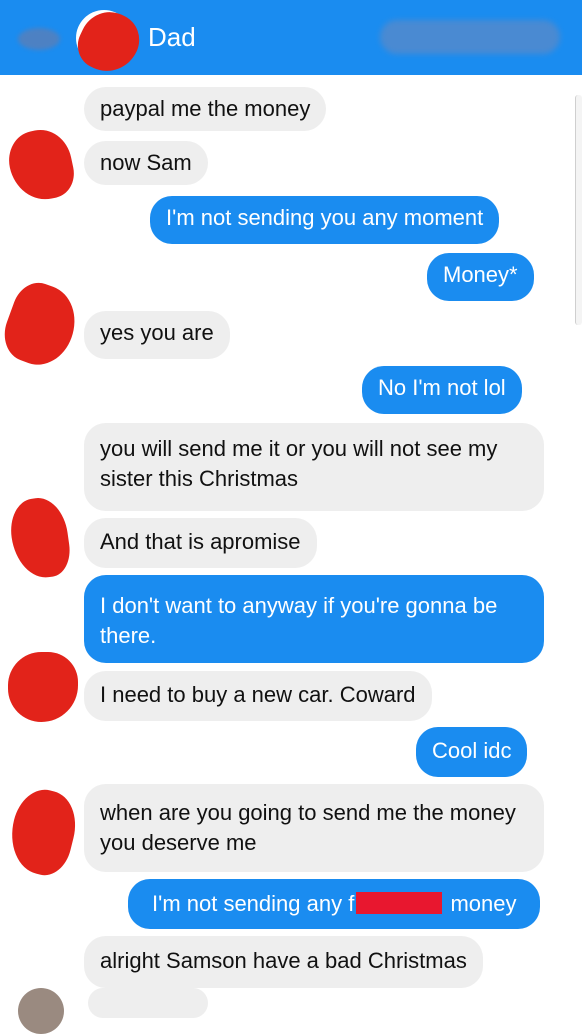 This screenshot has width=582, height=1034. Describe the element at coordinates (253, 903) in the screenshot. I see `message-text-before: I'm not sending any f` at that location.